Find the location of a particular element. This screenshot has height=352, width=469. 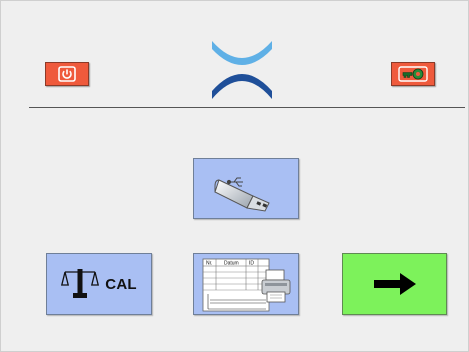

next-button is located at coordinates (394, 284).